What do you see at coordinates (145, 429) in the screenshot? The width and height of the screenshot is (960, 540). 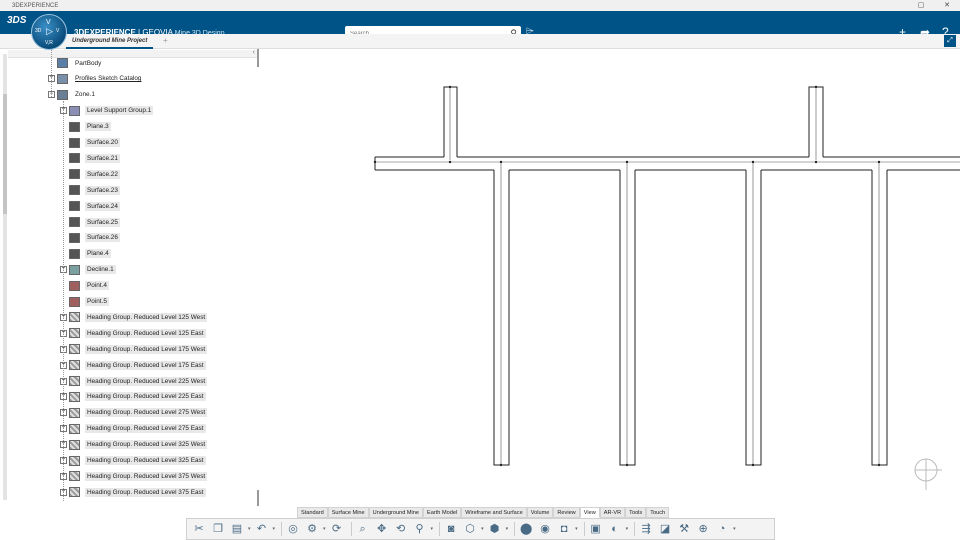 I see `tree-item-label: Heading Group. Reduced Level 275 East` at bounding box center [145, 429].